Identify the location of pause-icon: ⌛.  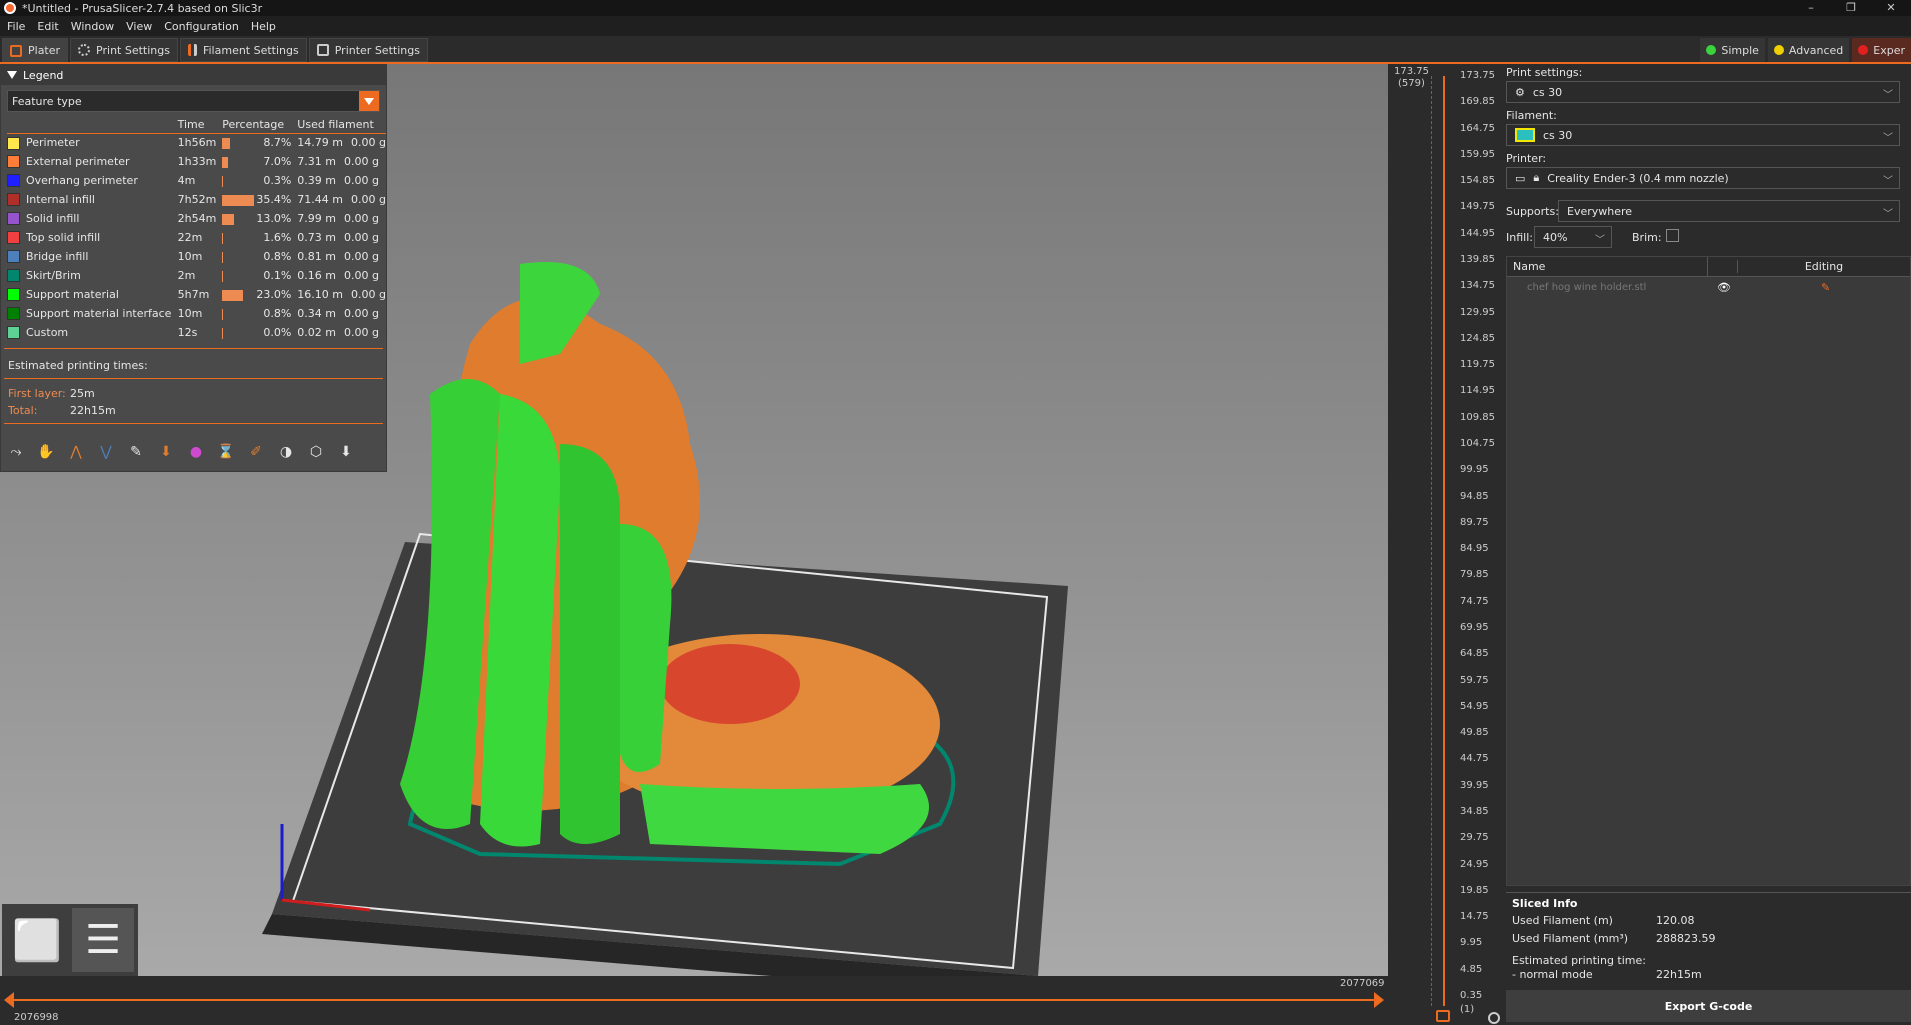
(226, 452).